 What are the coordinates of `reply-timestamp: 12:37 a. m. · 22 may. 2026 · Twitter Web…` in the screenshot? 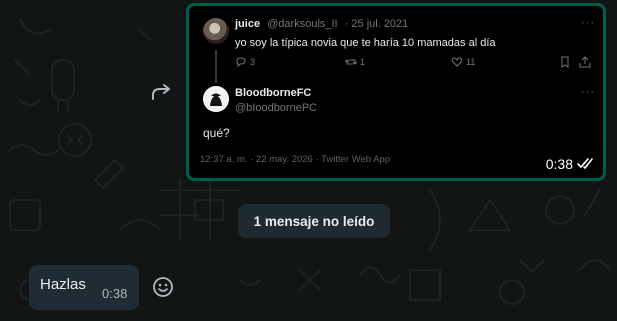 It's located at (295, 159).